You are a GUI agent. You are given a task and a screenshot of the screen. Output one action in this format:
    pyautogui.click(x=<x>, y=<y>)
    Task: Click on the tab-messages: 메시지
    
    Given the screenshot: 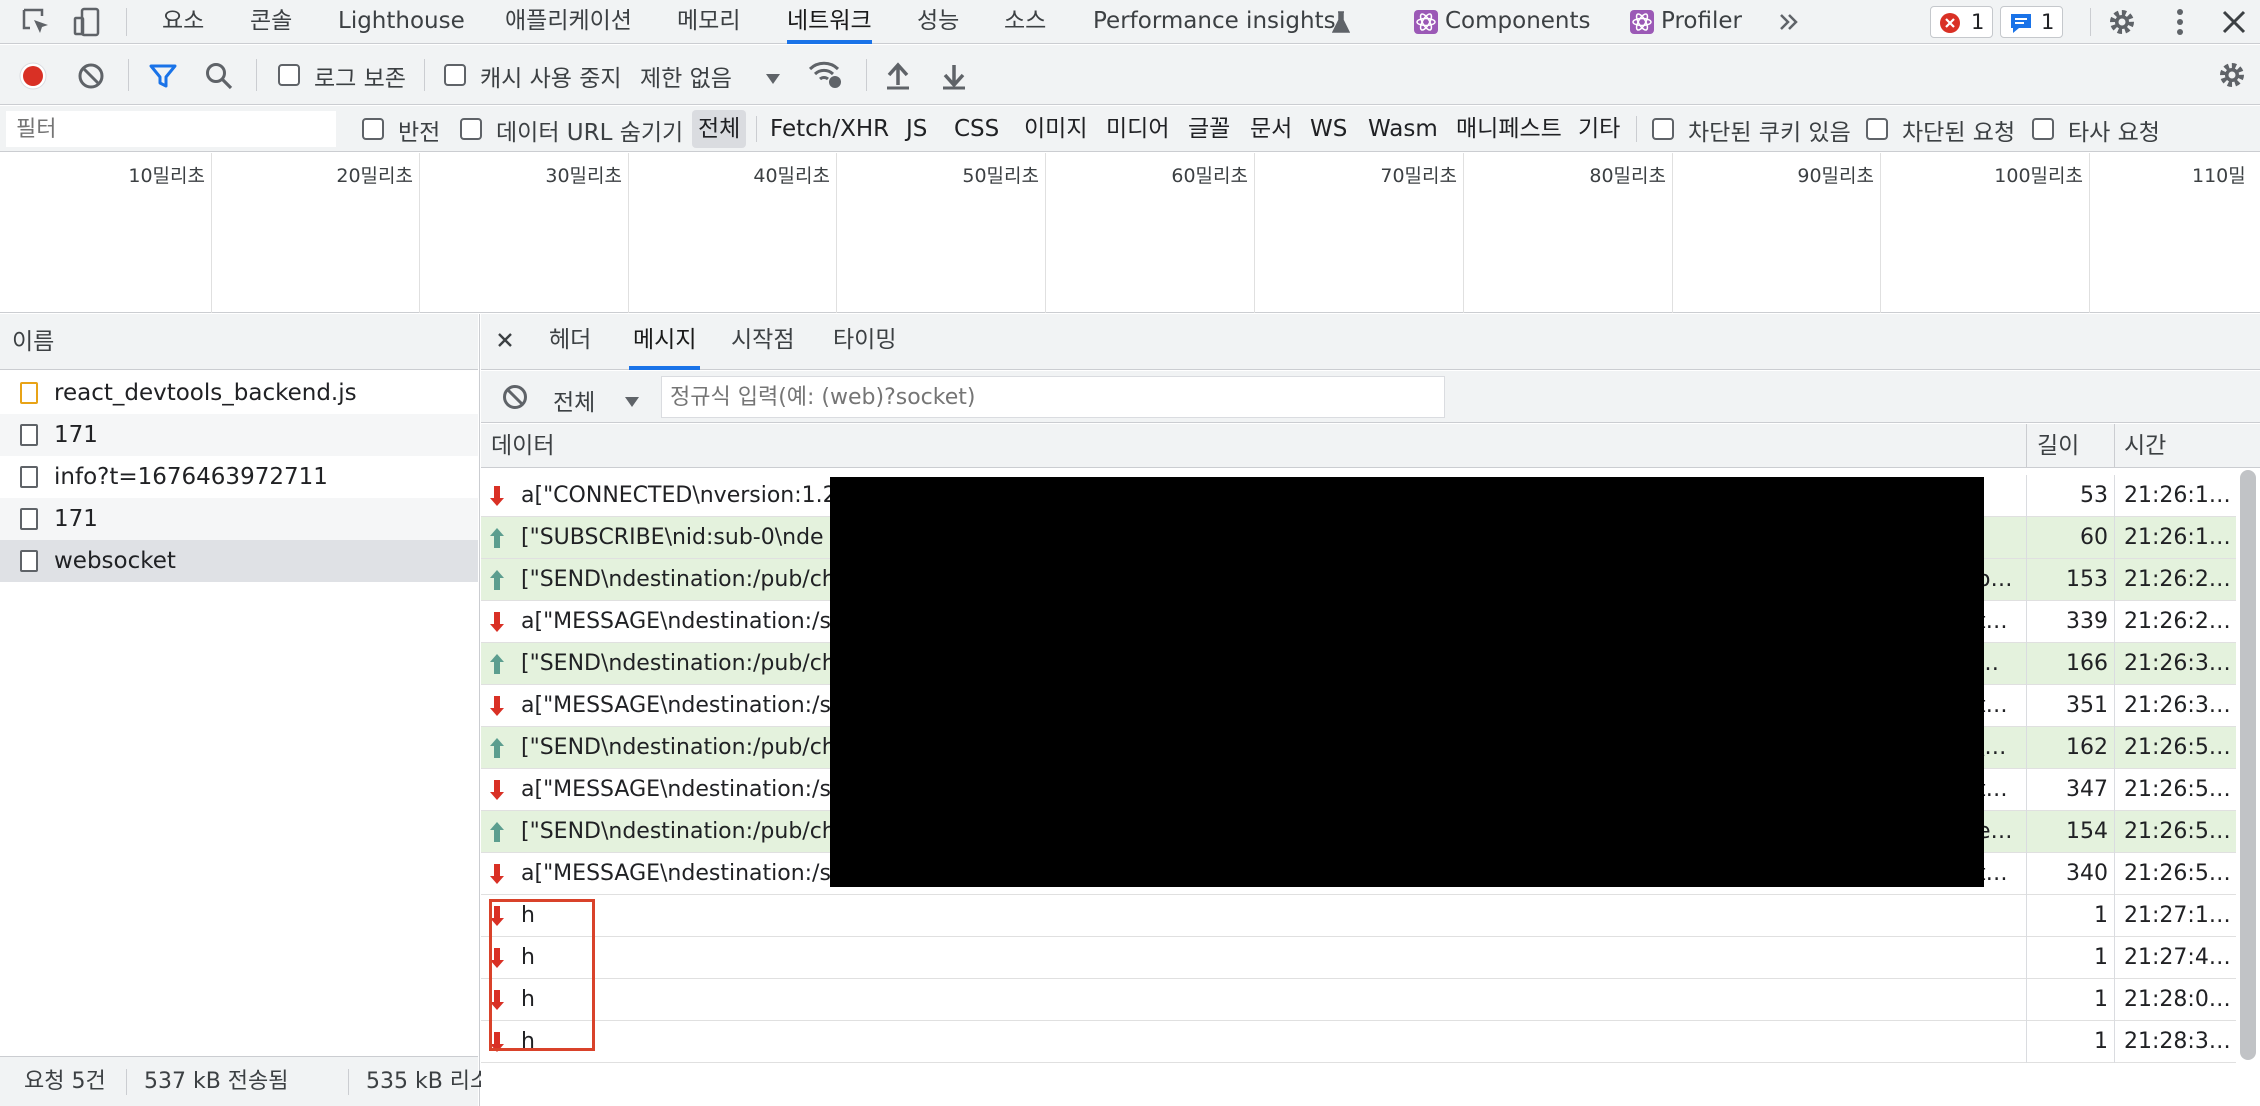 What is the action you would take?
    pyautogui.click(x=665, y=342)
    